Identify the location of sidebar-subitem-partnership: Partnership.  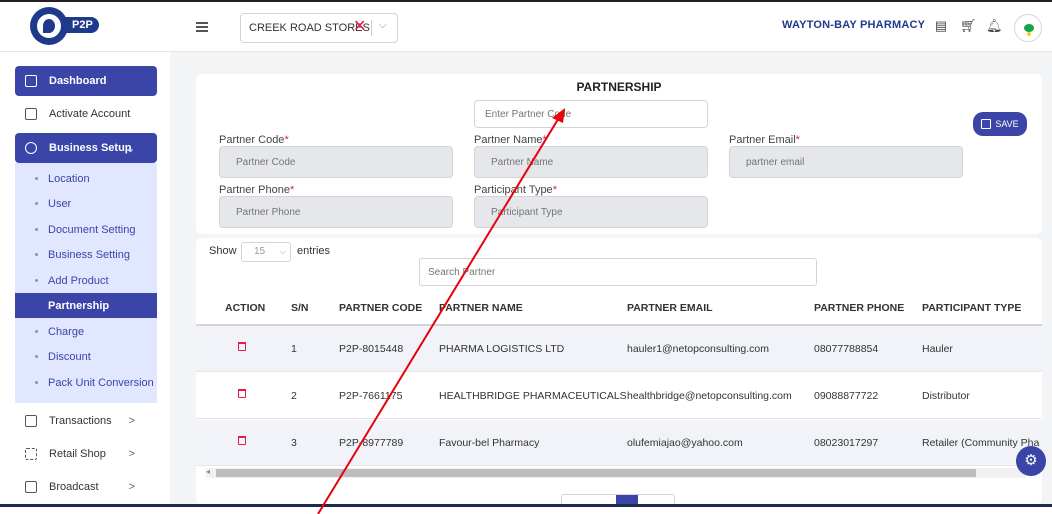
(86, 305).